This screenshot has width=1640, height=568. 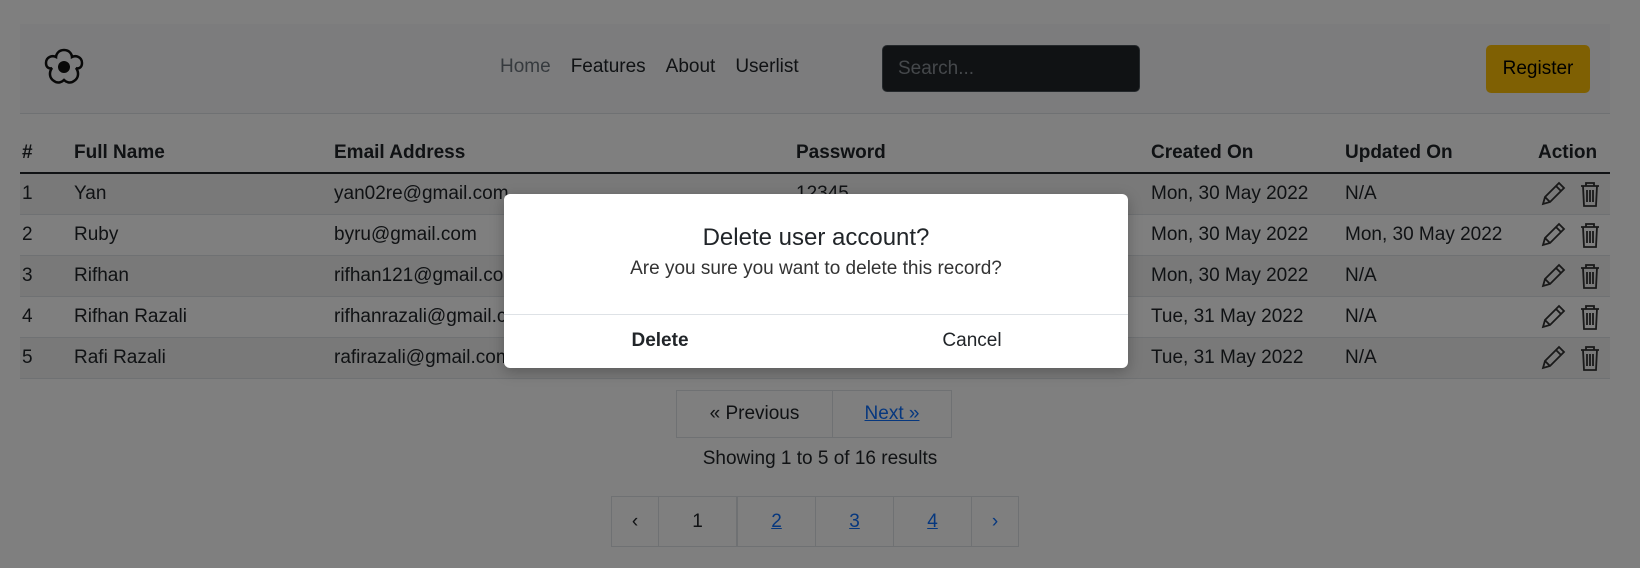 I want to click on cancel-button: Cancel, so click(x=972, y=341).